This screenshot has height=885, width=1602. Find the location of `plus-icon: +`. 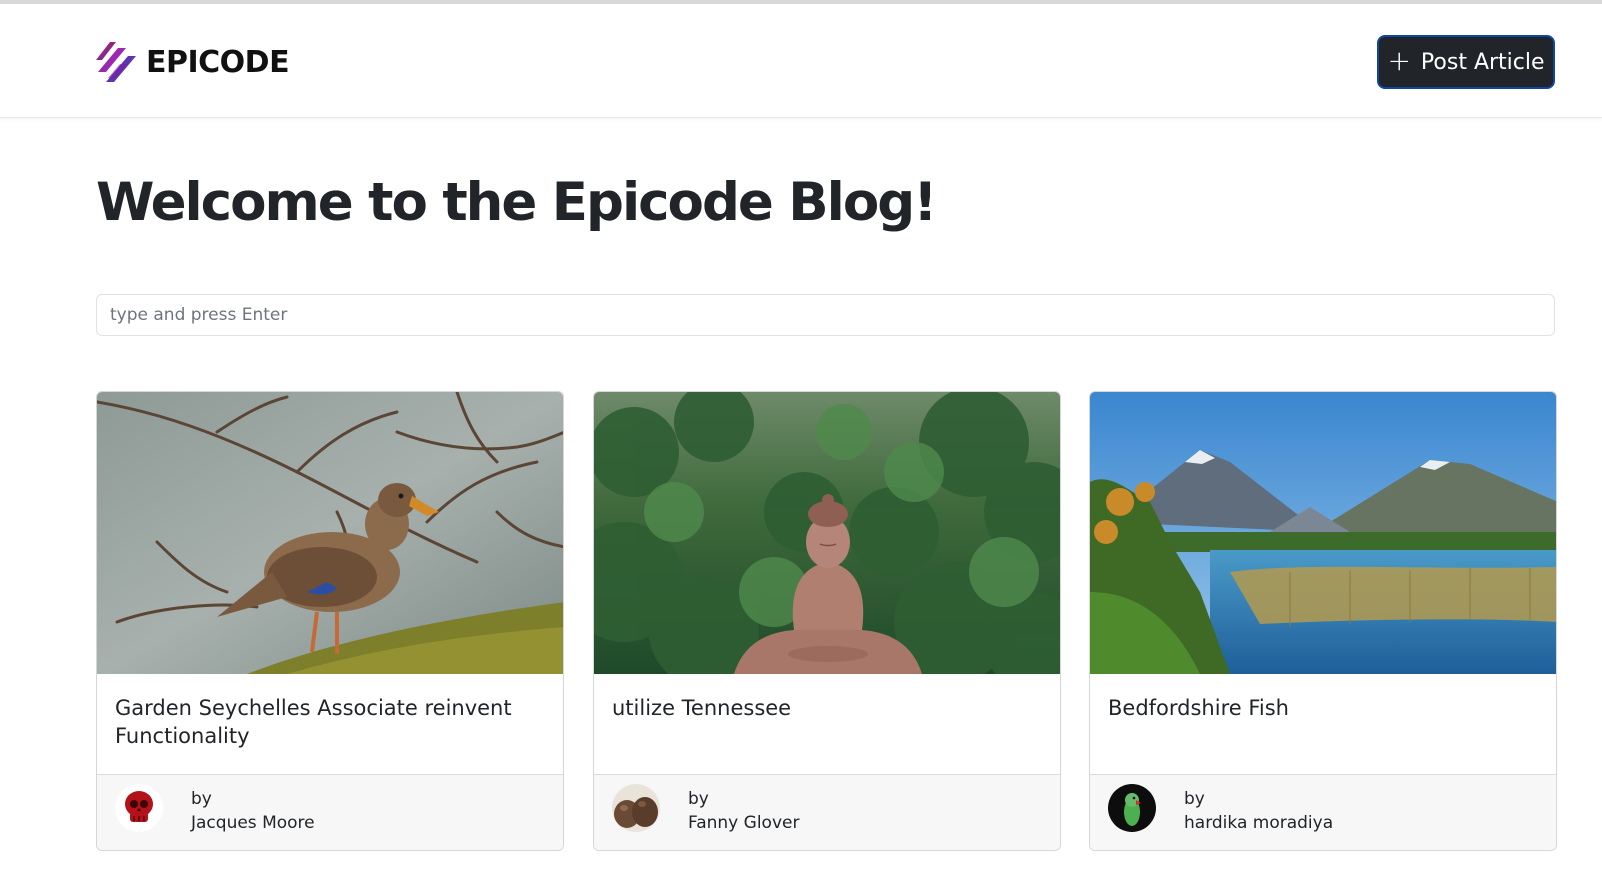

plus-icon: + is located at coordinates (1399, 60).